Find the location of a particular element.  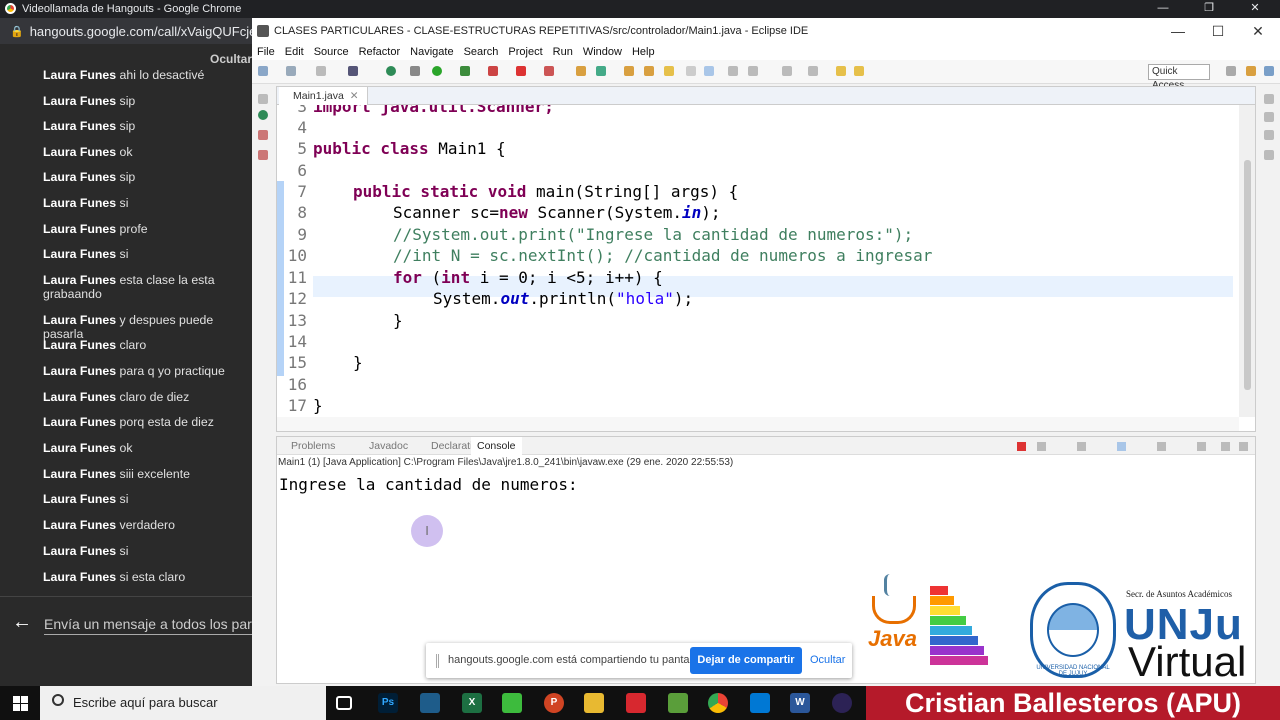

save-icon is located at coordinates (291, 71).